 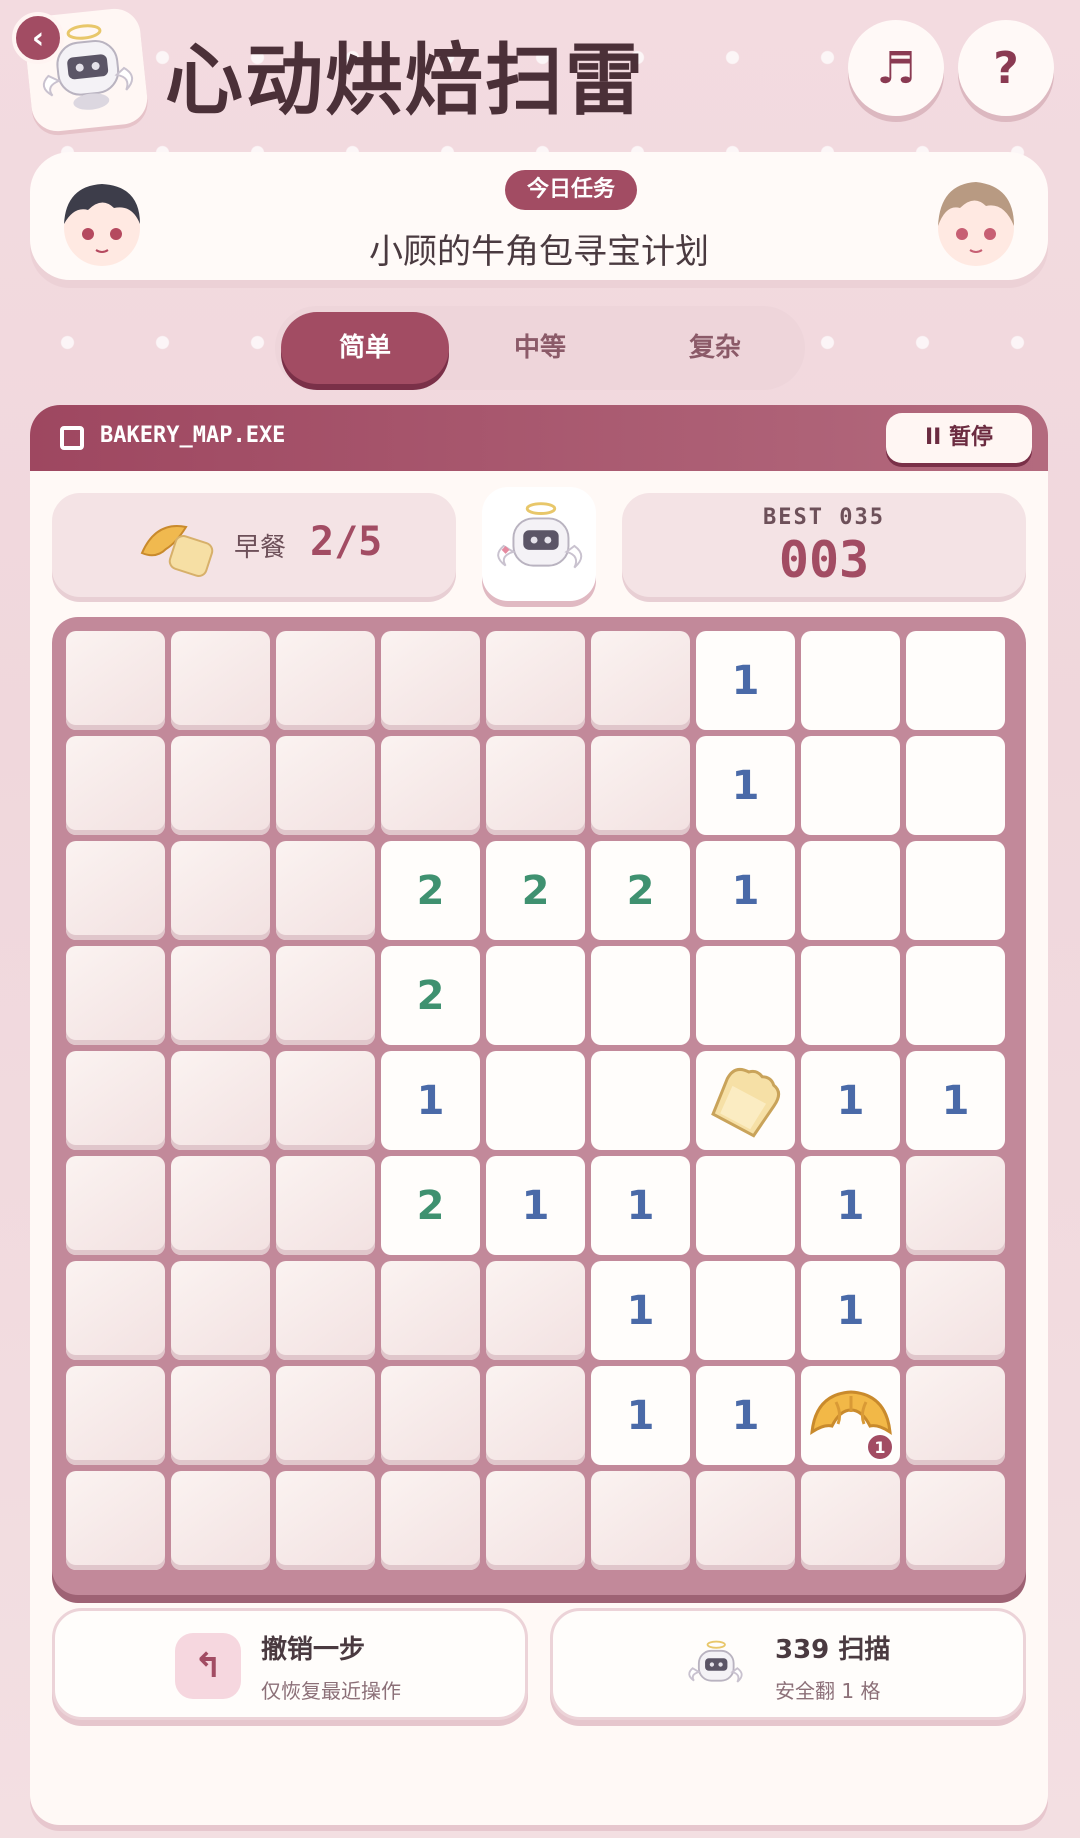 What do you see at coordinates (788, 1664) in the screenshot?
I see `scan-button: 339 扫描 安全翻 1 格` at bounding box center [788, 1664].